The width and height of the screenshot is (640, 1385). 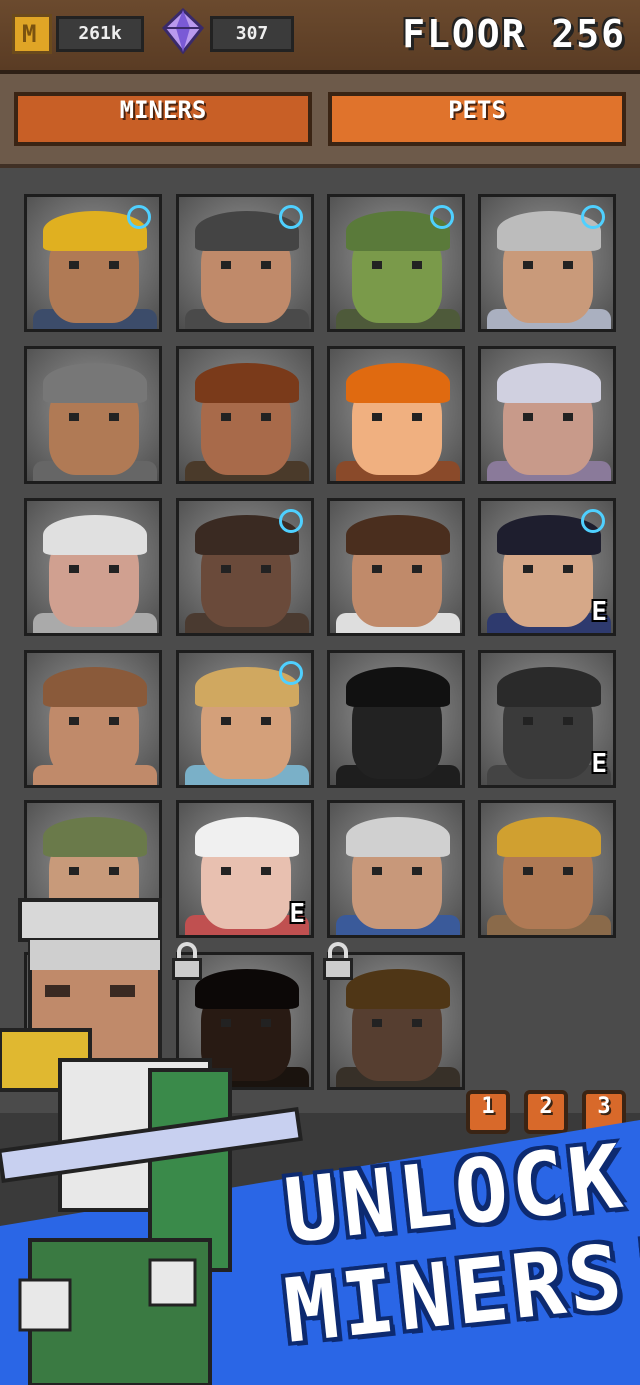 I want to click on gem-icon, so click(x=183, y=31).